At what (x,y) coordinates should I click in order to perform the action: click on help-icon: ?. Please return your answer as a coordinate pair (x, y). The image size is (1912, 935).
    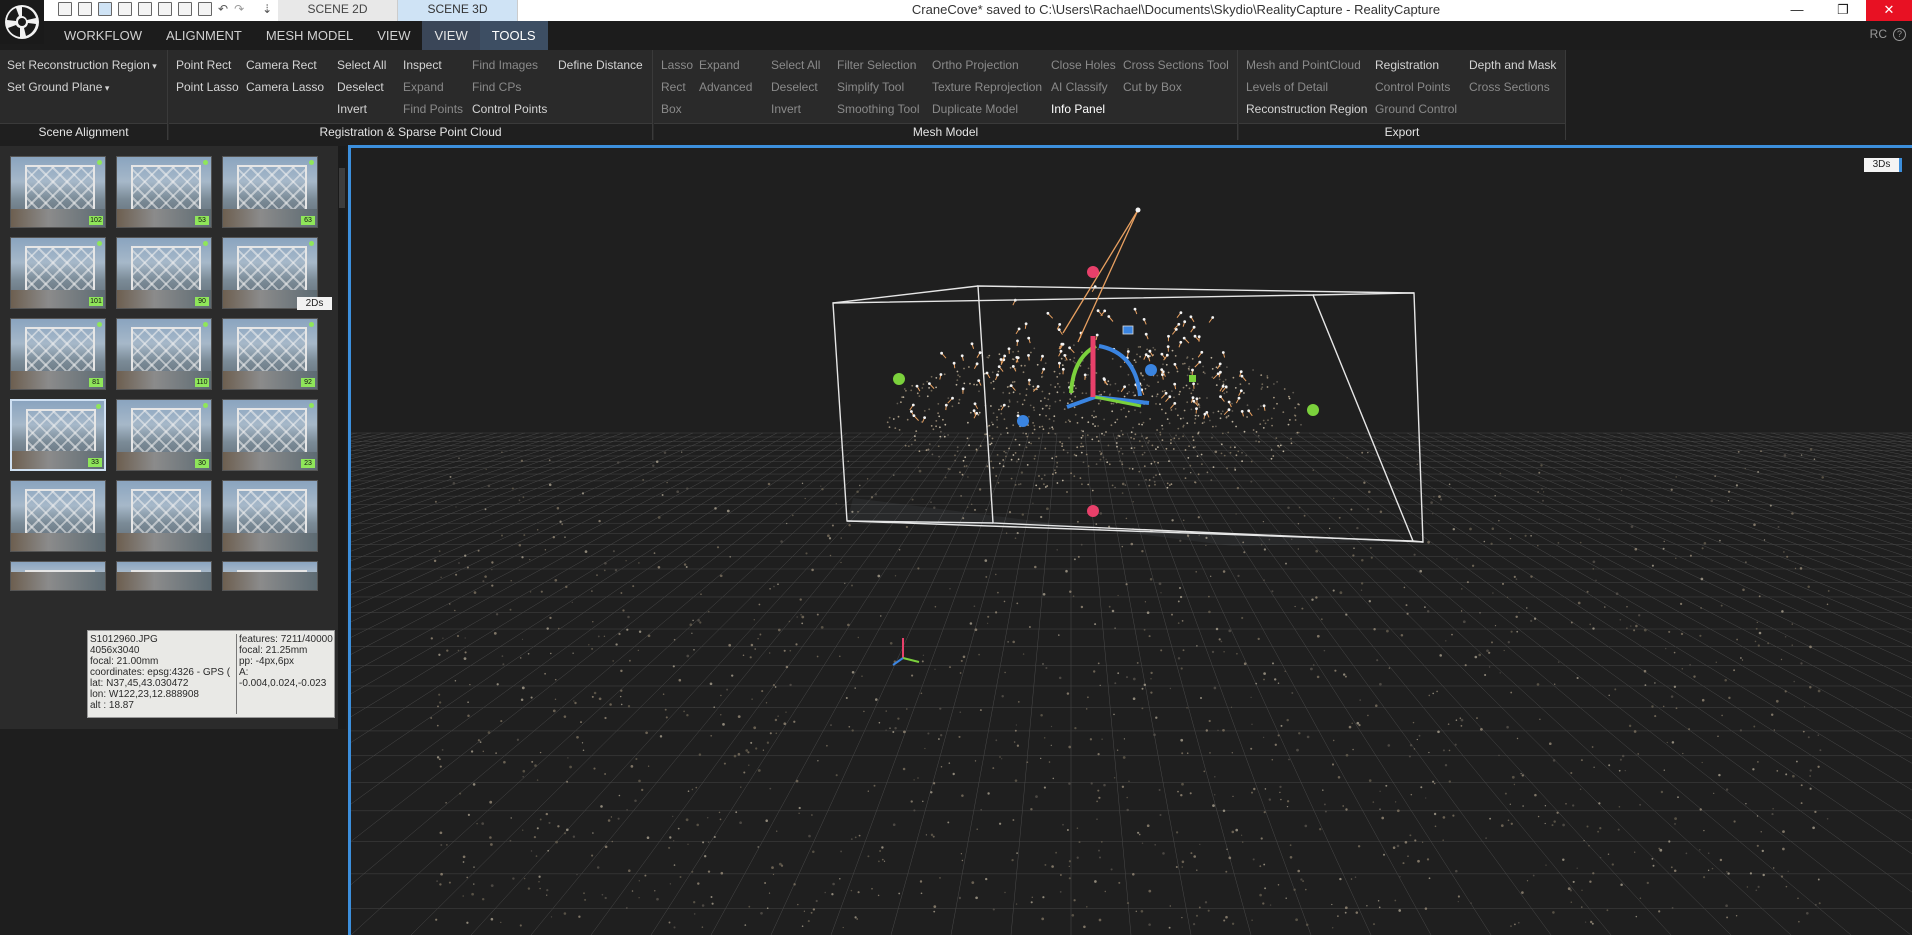
    Looking at the image, I should click on (1899, 34).